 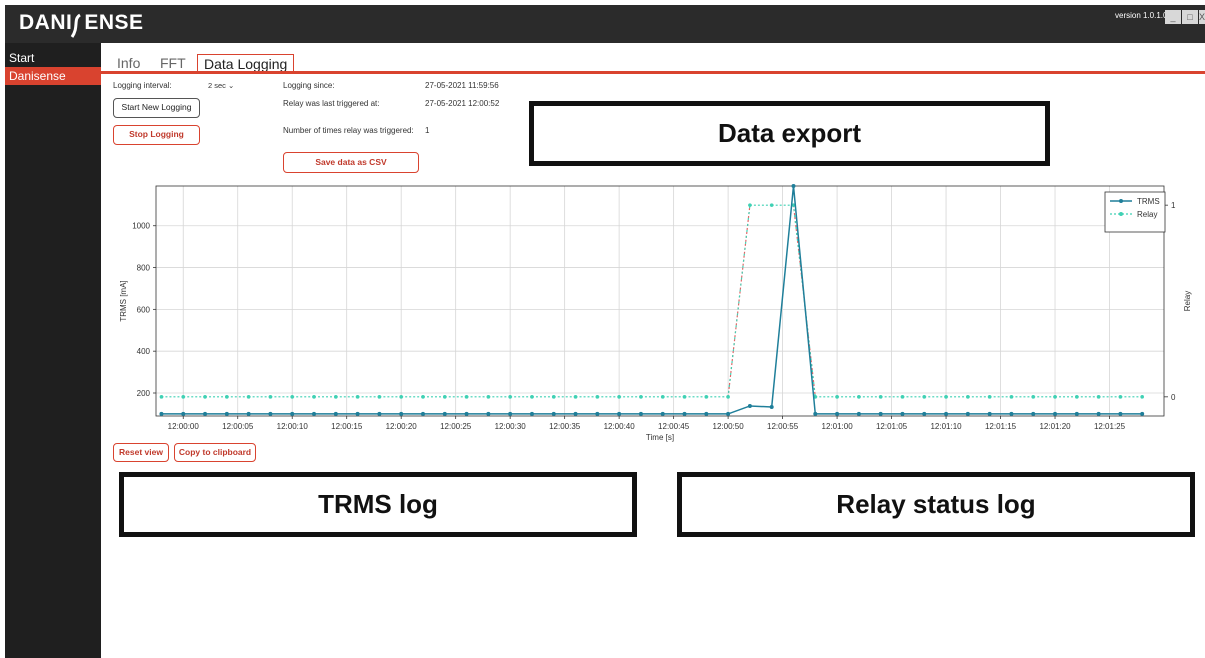 I want to click on copy-to-clipboard-button: Copy to clipboard, so click(x=215, y=452).